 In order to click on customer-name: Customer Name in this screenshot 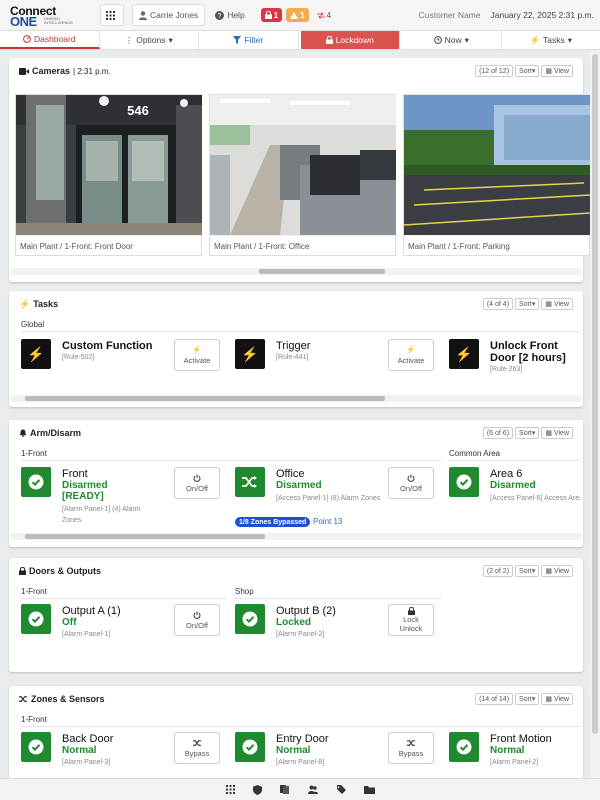, I will do `click(450, 15)`.